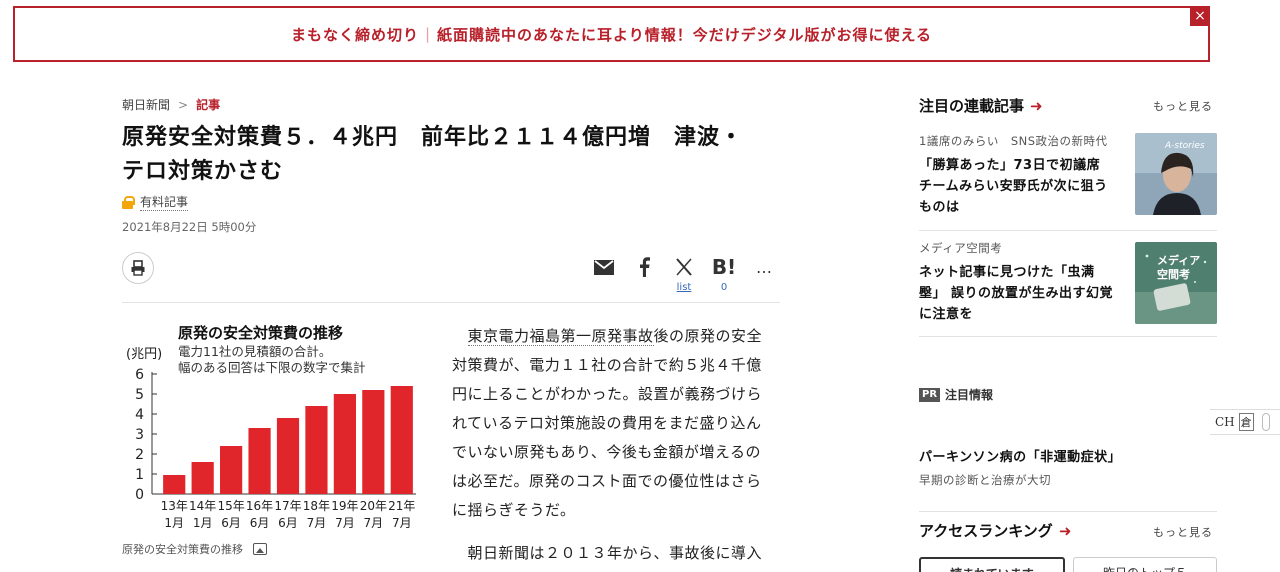 The width and height of the screenshot is (1280, 572). Describe the element at coordinates (174, 506) in the screenshot. I see `chart-x-tick-label: 13年` at that location.